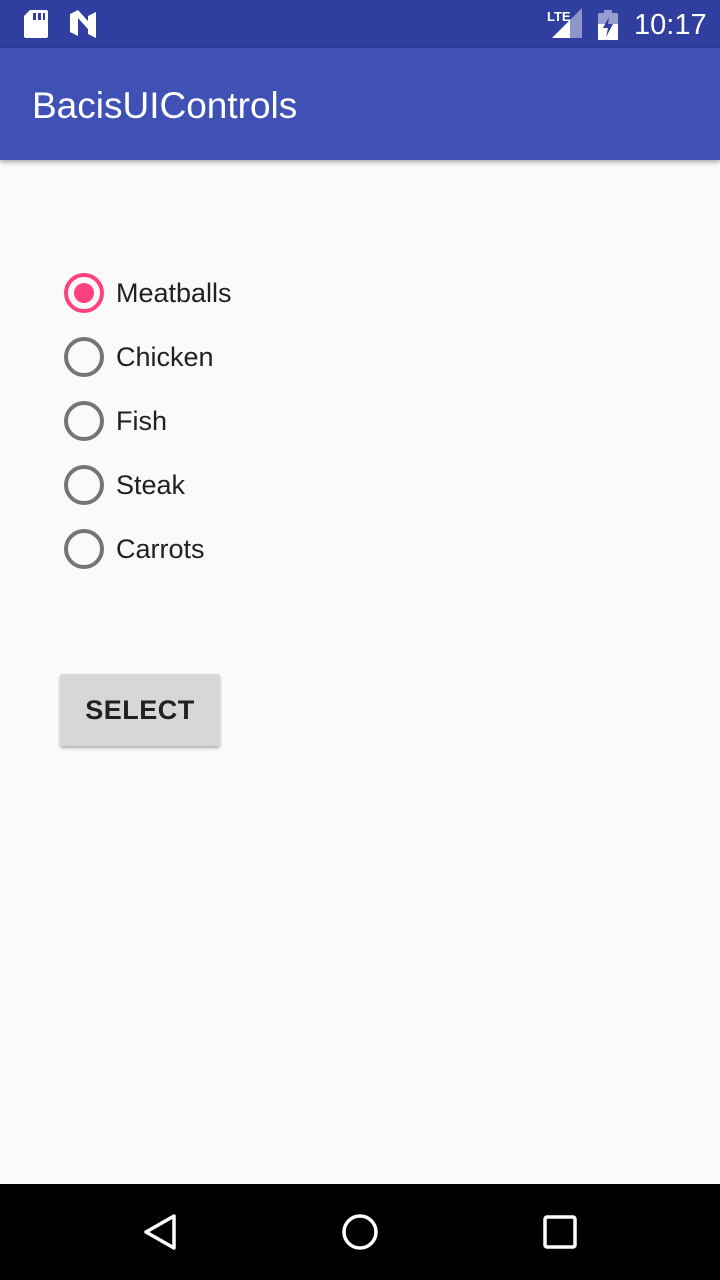 The width and height of the screenshot is (720, 1280). What do you see at coordinates (560, 1232) in the screenshot?
I see `recents-icon` at bounding box center [560, 1232].